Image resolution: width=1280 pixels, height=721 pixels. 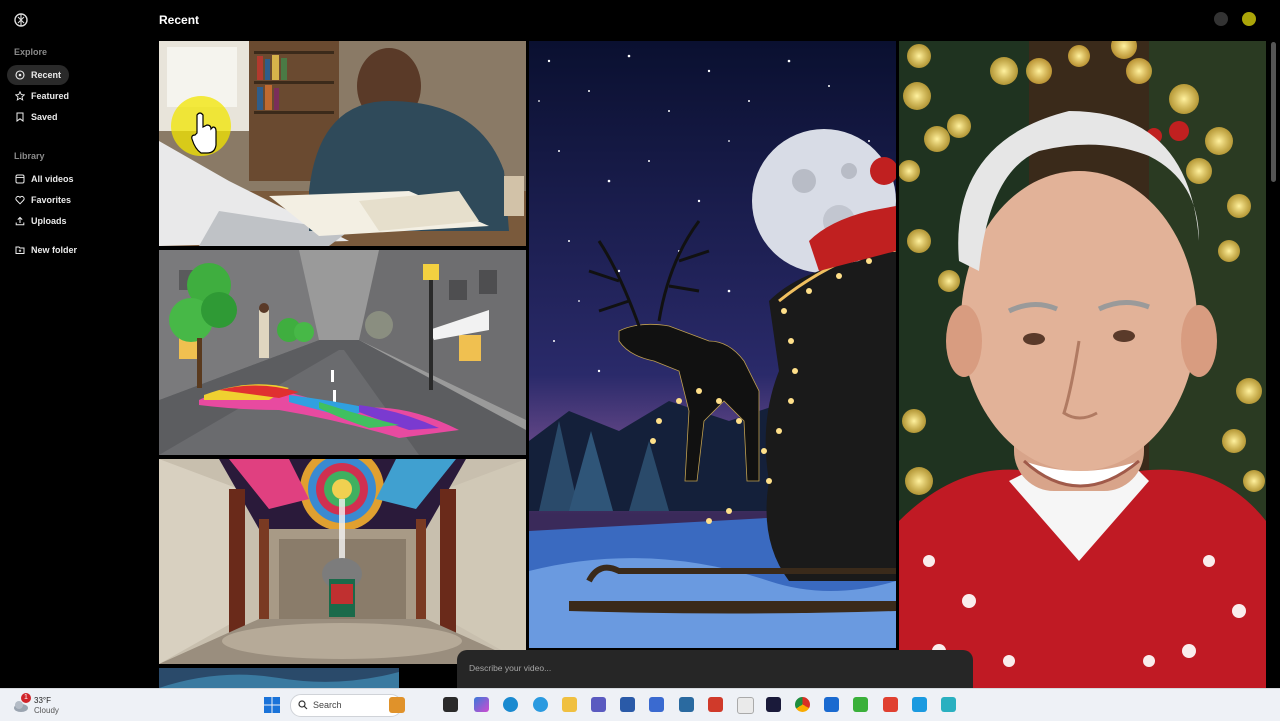 I want to click on store-icon, so click(x=656, y=704).